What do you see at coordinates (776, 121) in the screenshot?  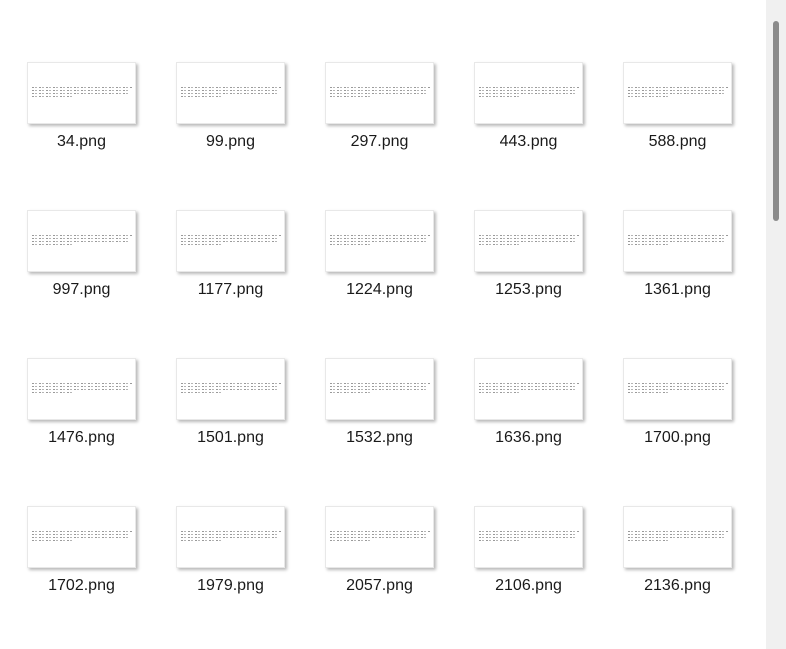 I see `scrollbar-thumb` at bounding box center [776, 121].